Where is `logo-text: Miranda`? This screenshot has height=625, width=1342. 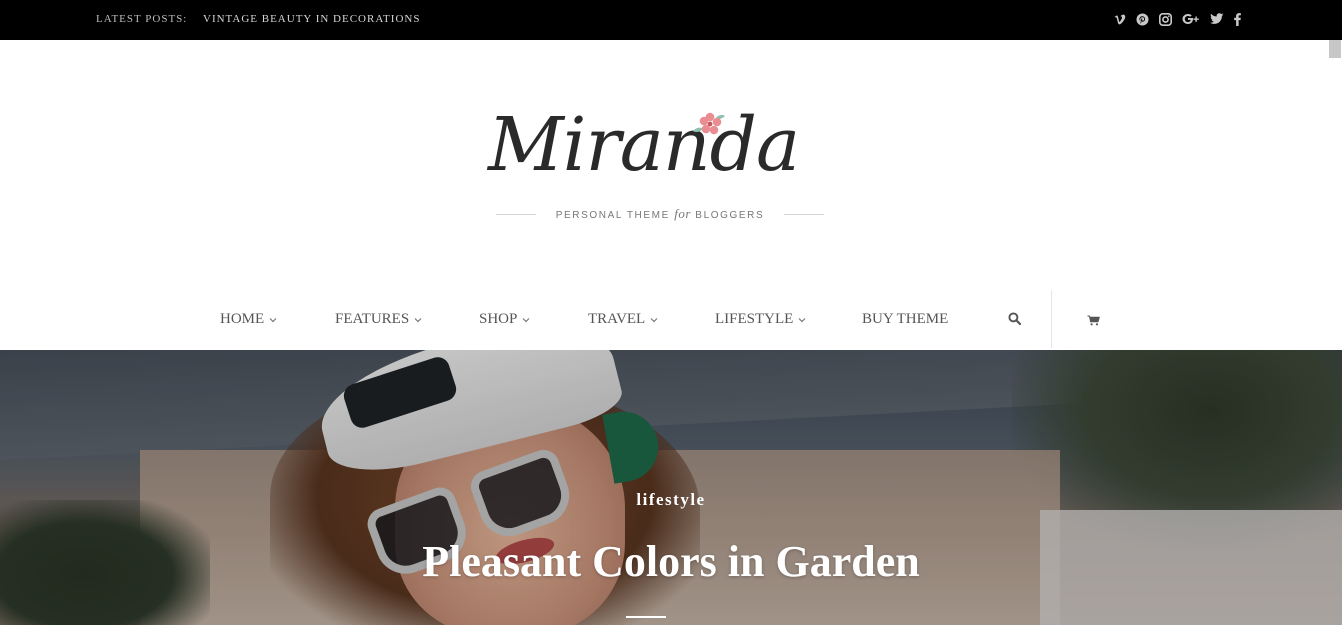 logo-text: Miranda is located at coordinates (644, 145).